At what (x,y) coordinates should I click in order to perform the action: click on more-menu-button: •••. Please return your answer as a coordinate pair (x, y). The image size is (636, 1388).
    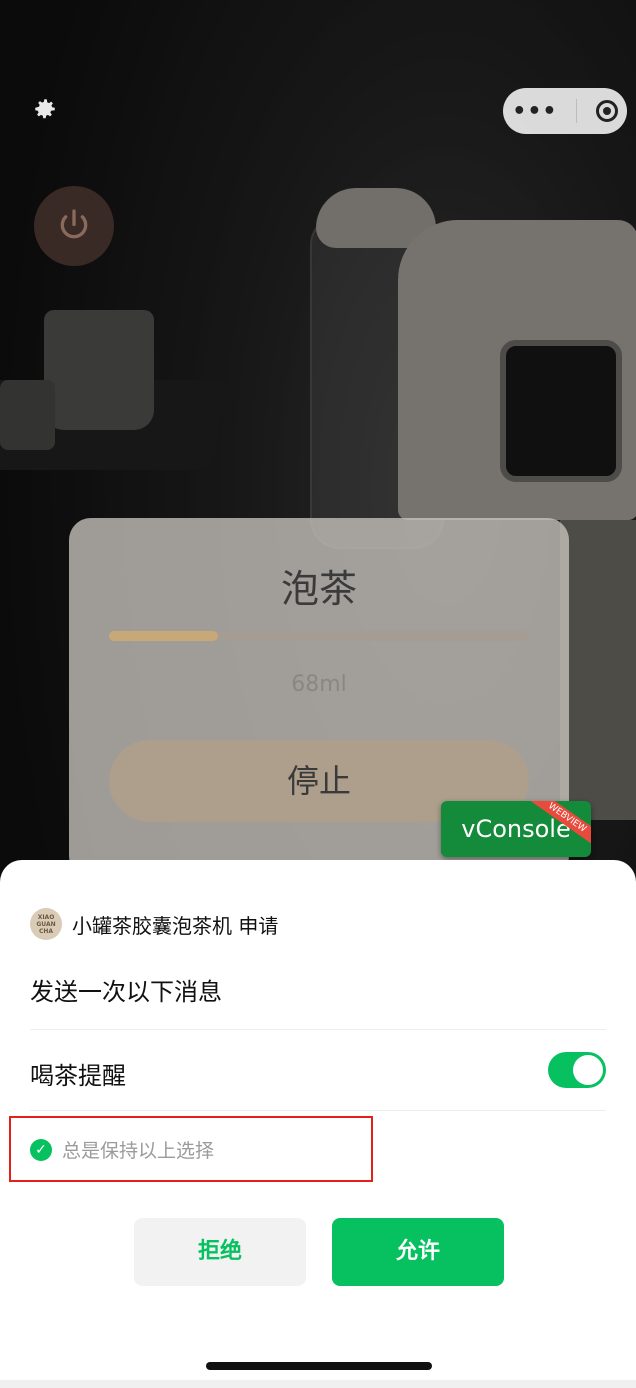
    Looking at the image, I should click on (534, 111).